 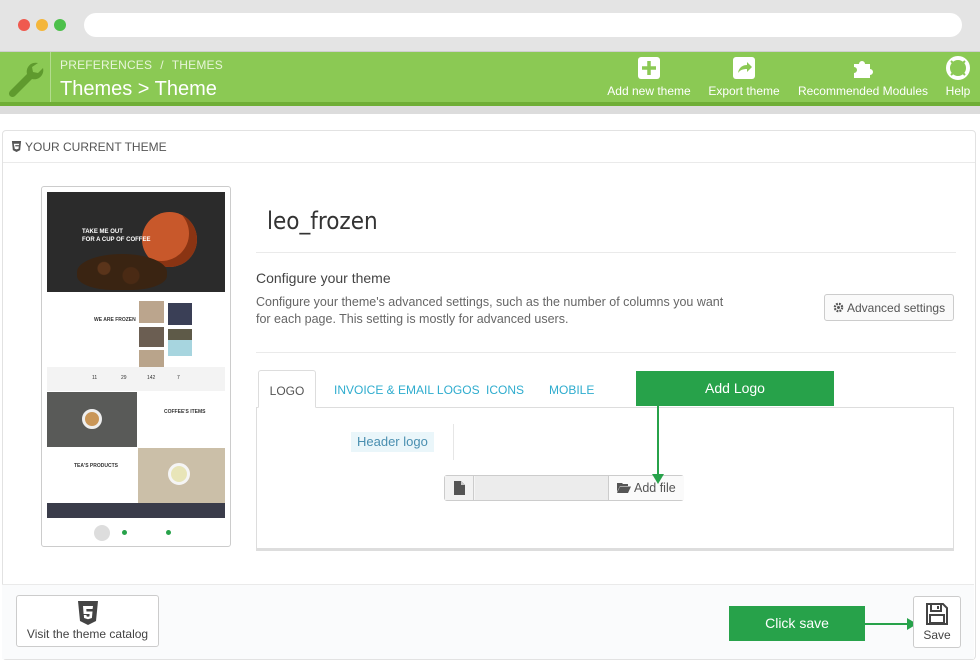 What do you see at coordinates (197, 65) in the screenshot?
I see `breadcrumb-themes: THEMES` at bounding box center [197, 65].